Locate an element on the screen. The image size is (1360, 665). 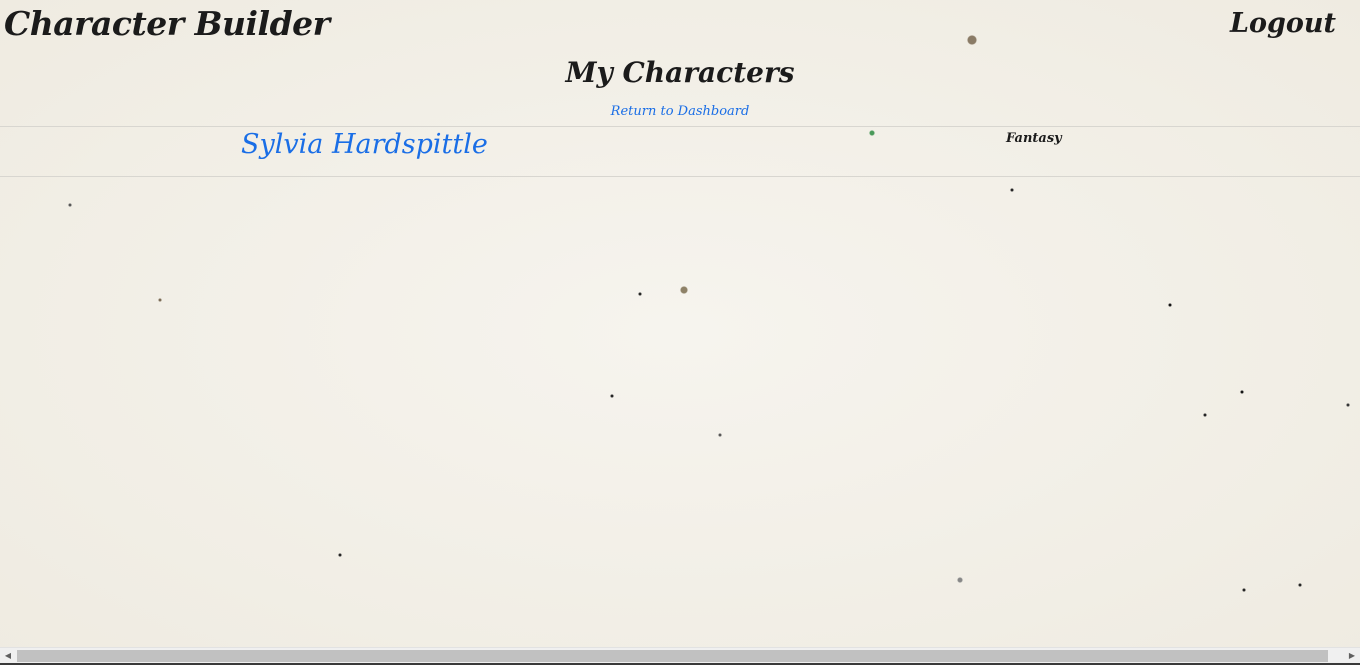
page-title: My Characters is located at coordinates (680, 72).